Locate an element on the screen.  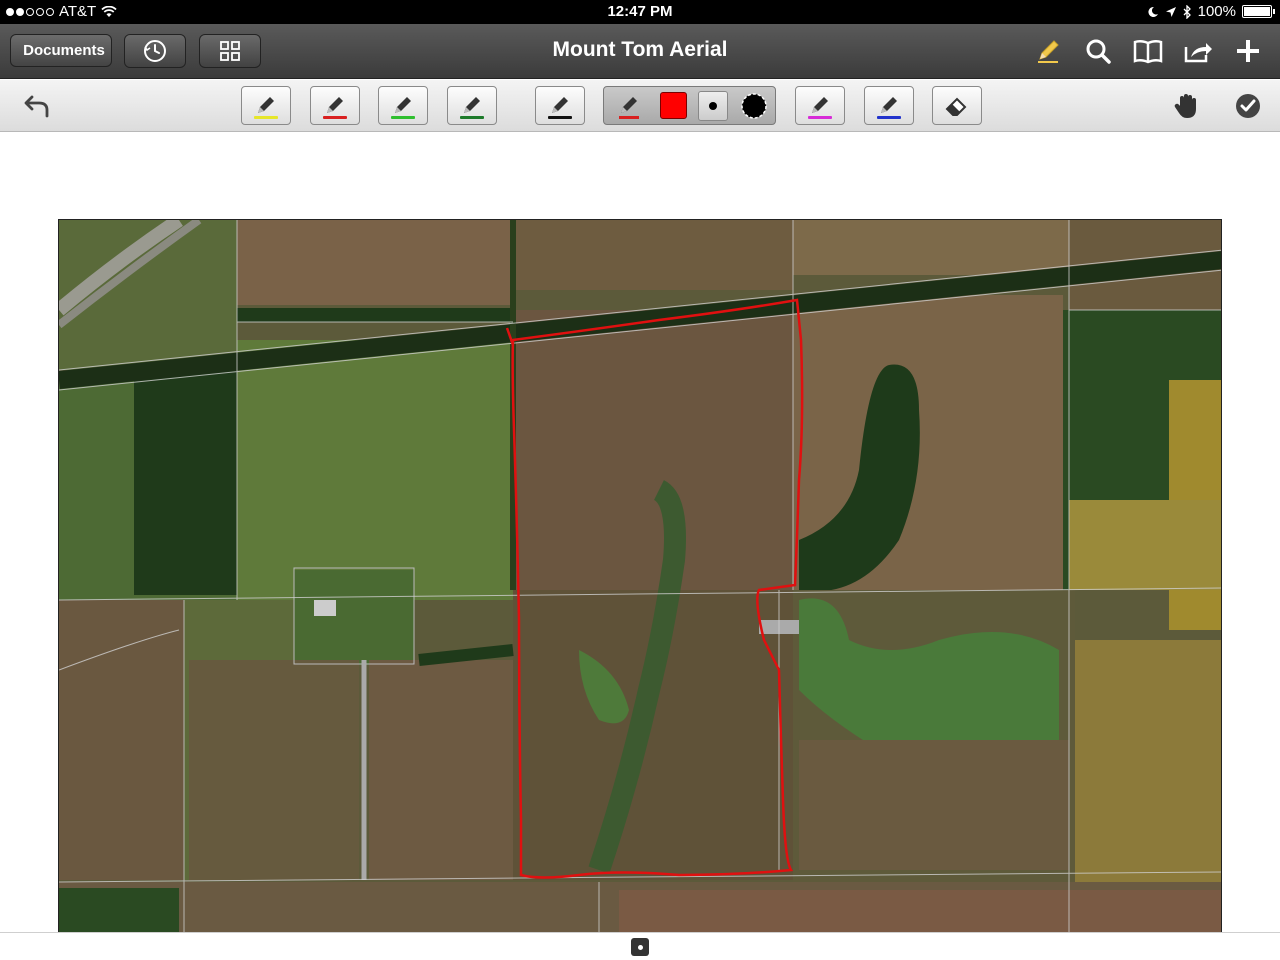
history-button is located at coordinates (155, 51).